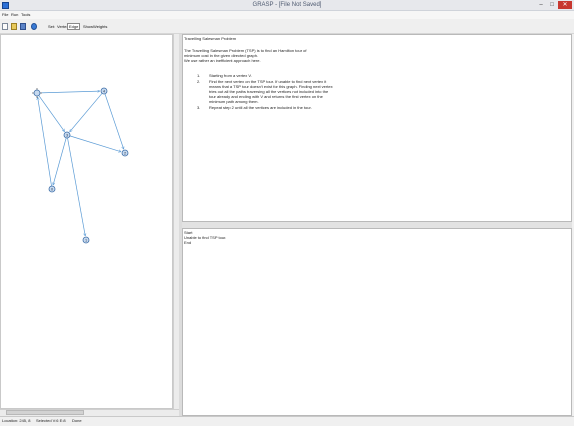 This screenshot has height=426, width=574. What do you see at coordinates (125, 153) in the screenshot?
I see `vertex-label: 2` at bounding box center [125, 153].